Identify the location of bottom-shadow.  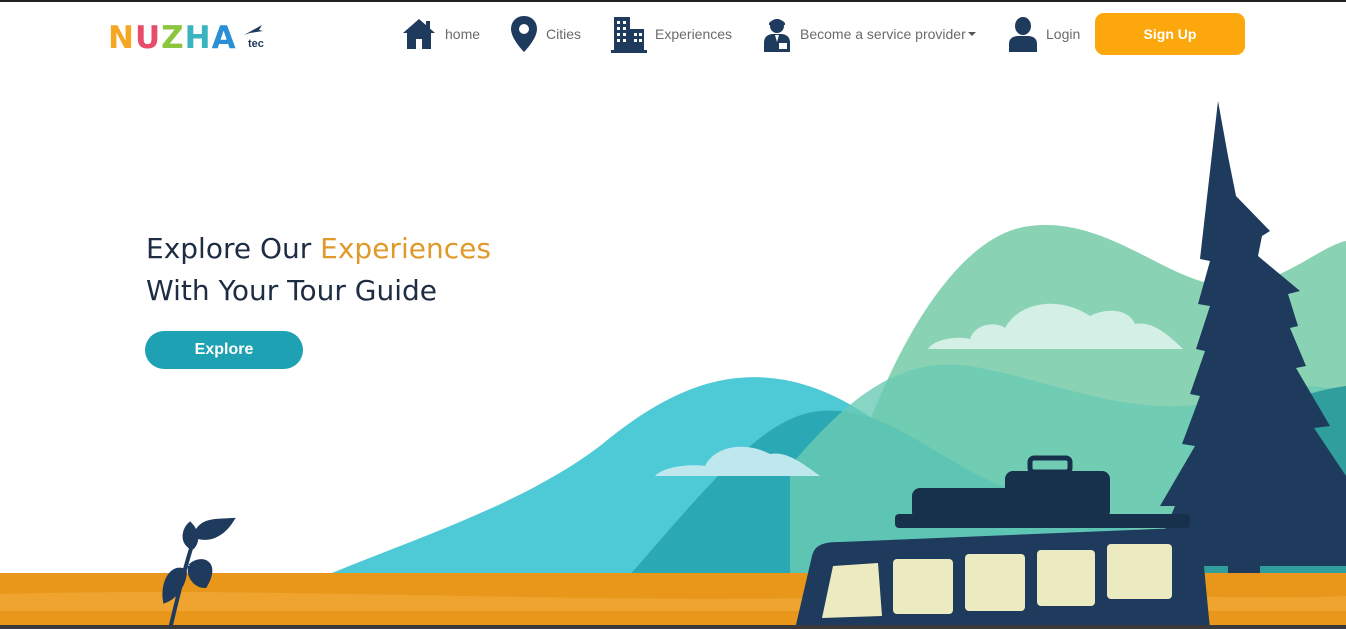
(673, 627).